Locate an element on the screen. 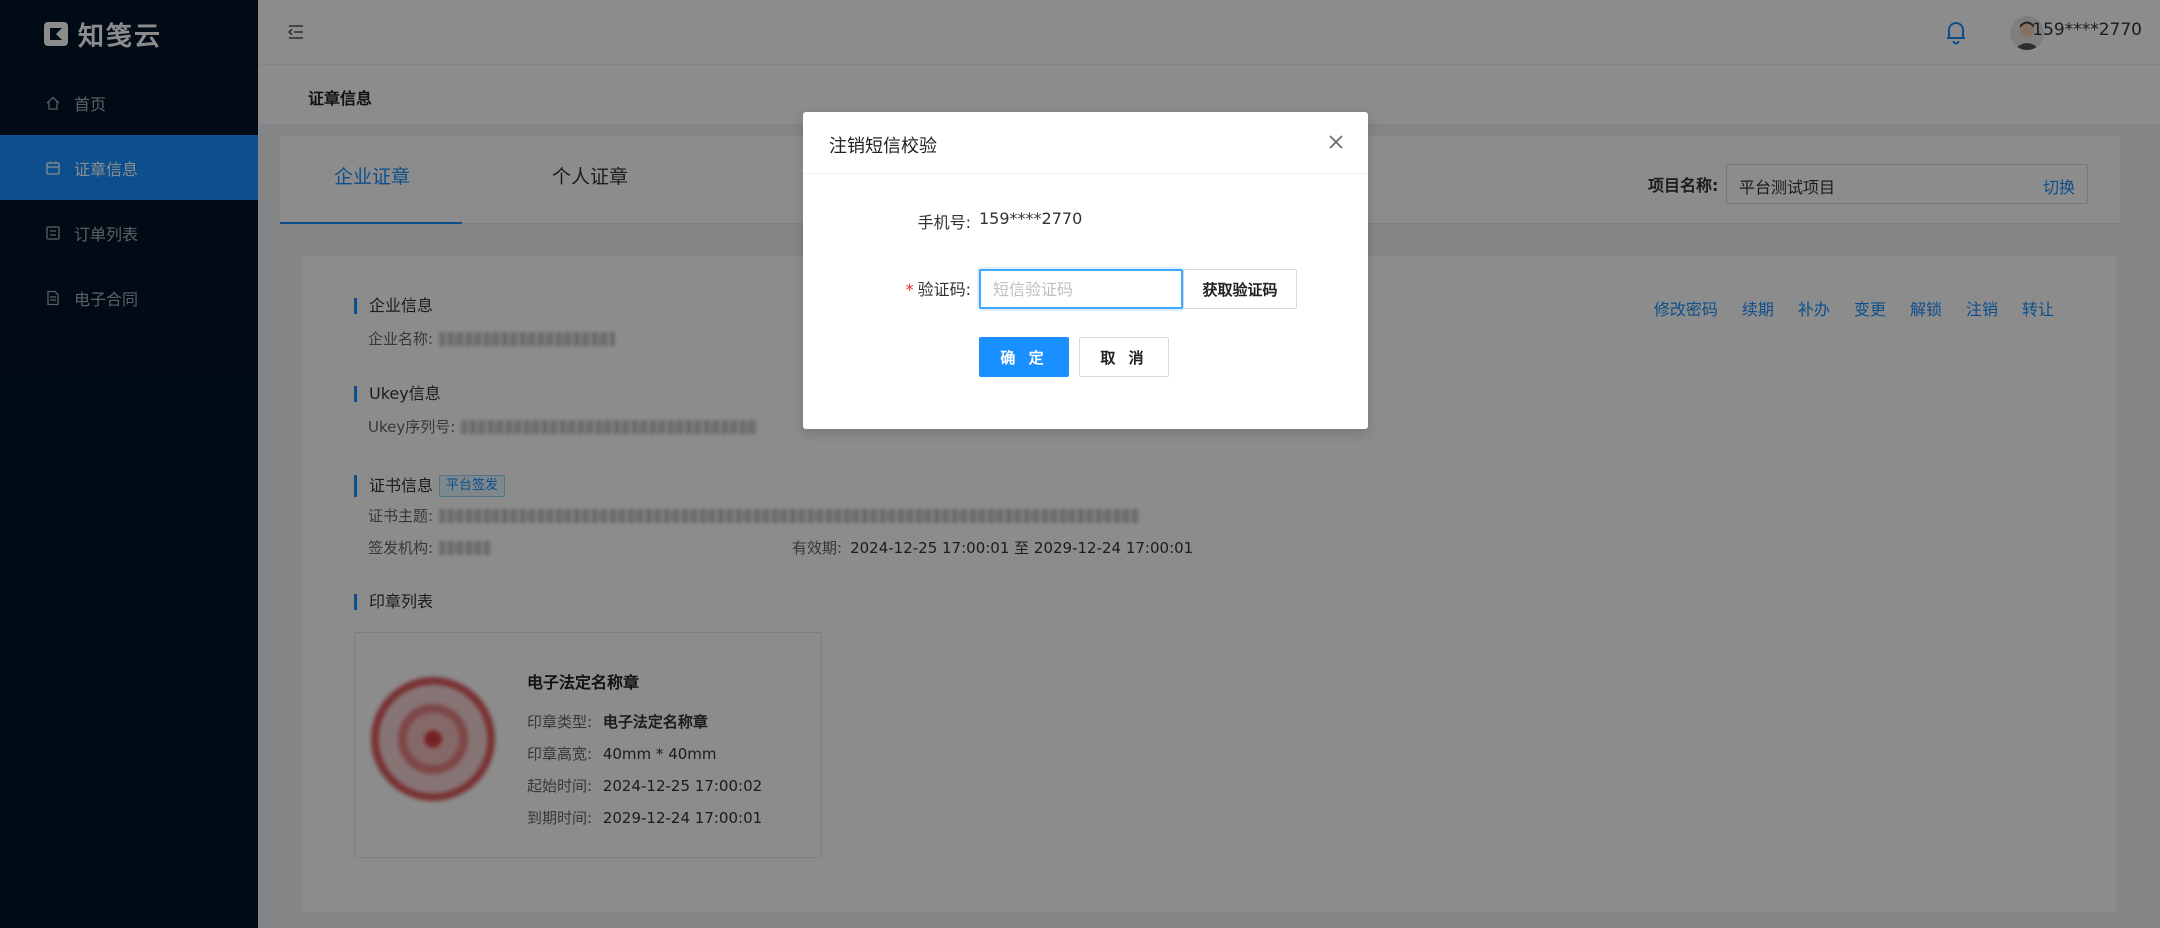 This screenshot has height=928, width=2160. cancel-button: 取 消 is located at coordinates (1124, 357).